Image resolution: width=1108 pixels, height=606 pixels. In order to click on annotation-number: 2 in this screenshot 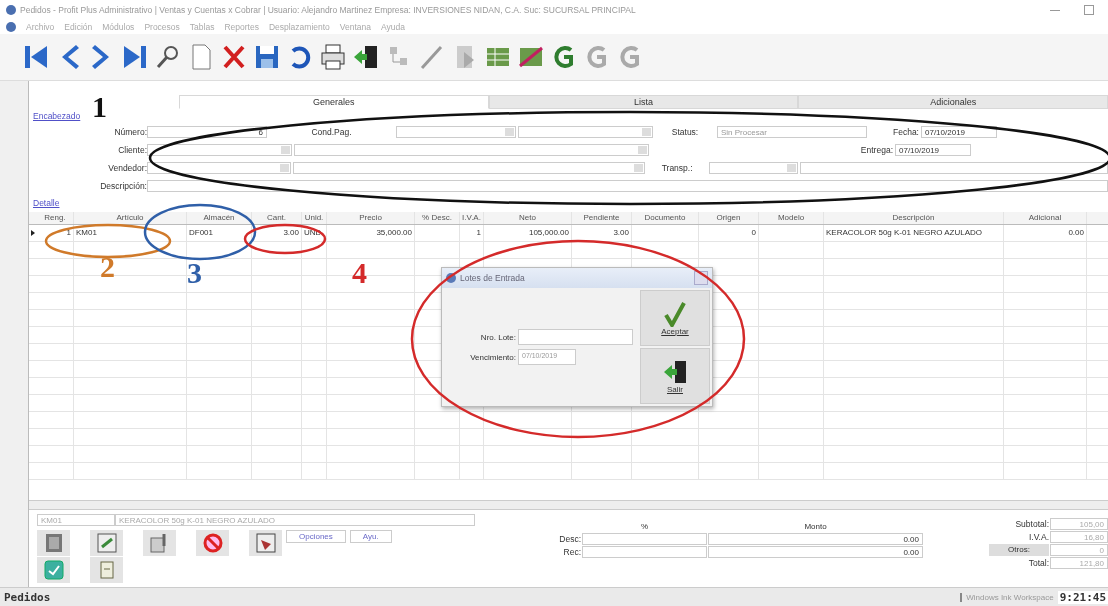, I will do `click(107, 267)`.